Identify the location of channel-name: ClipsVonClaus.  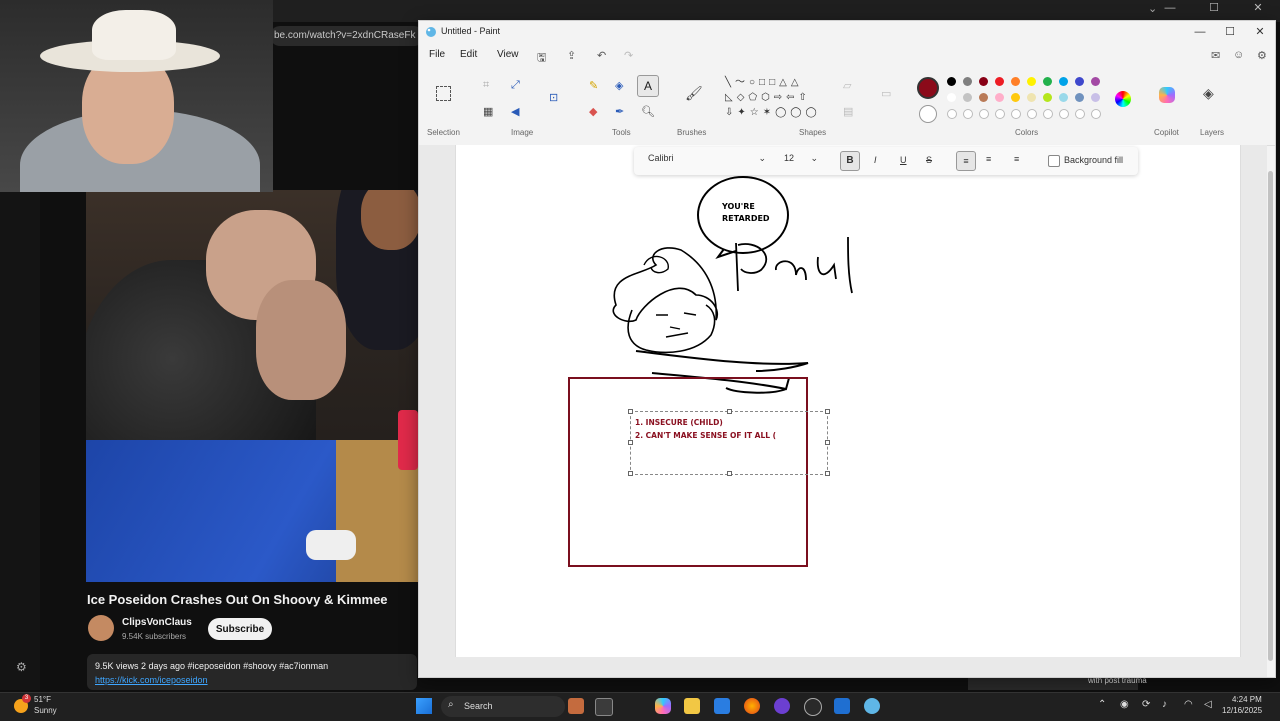
(157, 622).